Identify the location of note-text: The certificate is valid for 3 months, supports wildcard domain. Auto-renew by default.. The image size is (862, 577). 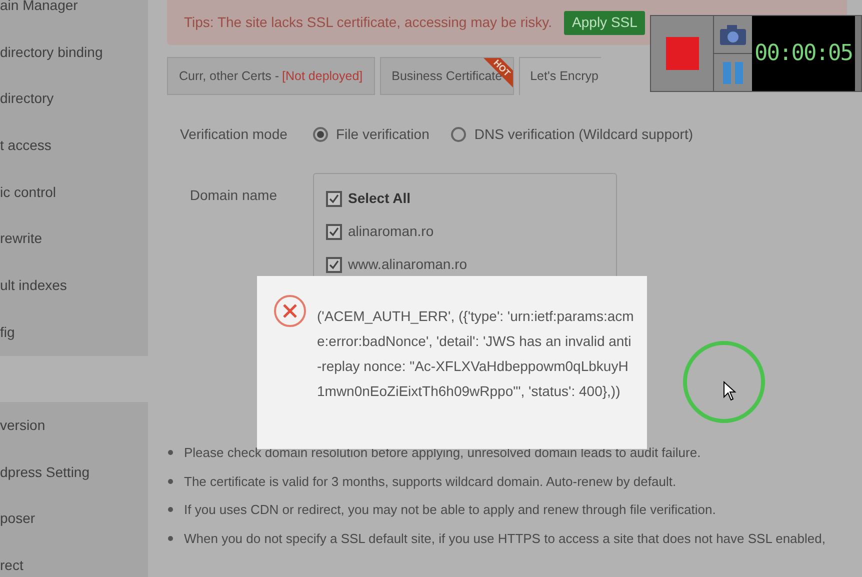
(430, 481).